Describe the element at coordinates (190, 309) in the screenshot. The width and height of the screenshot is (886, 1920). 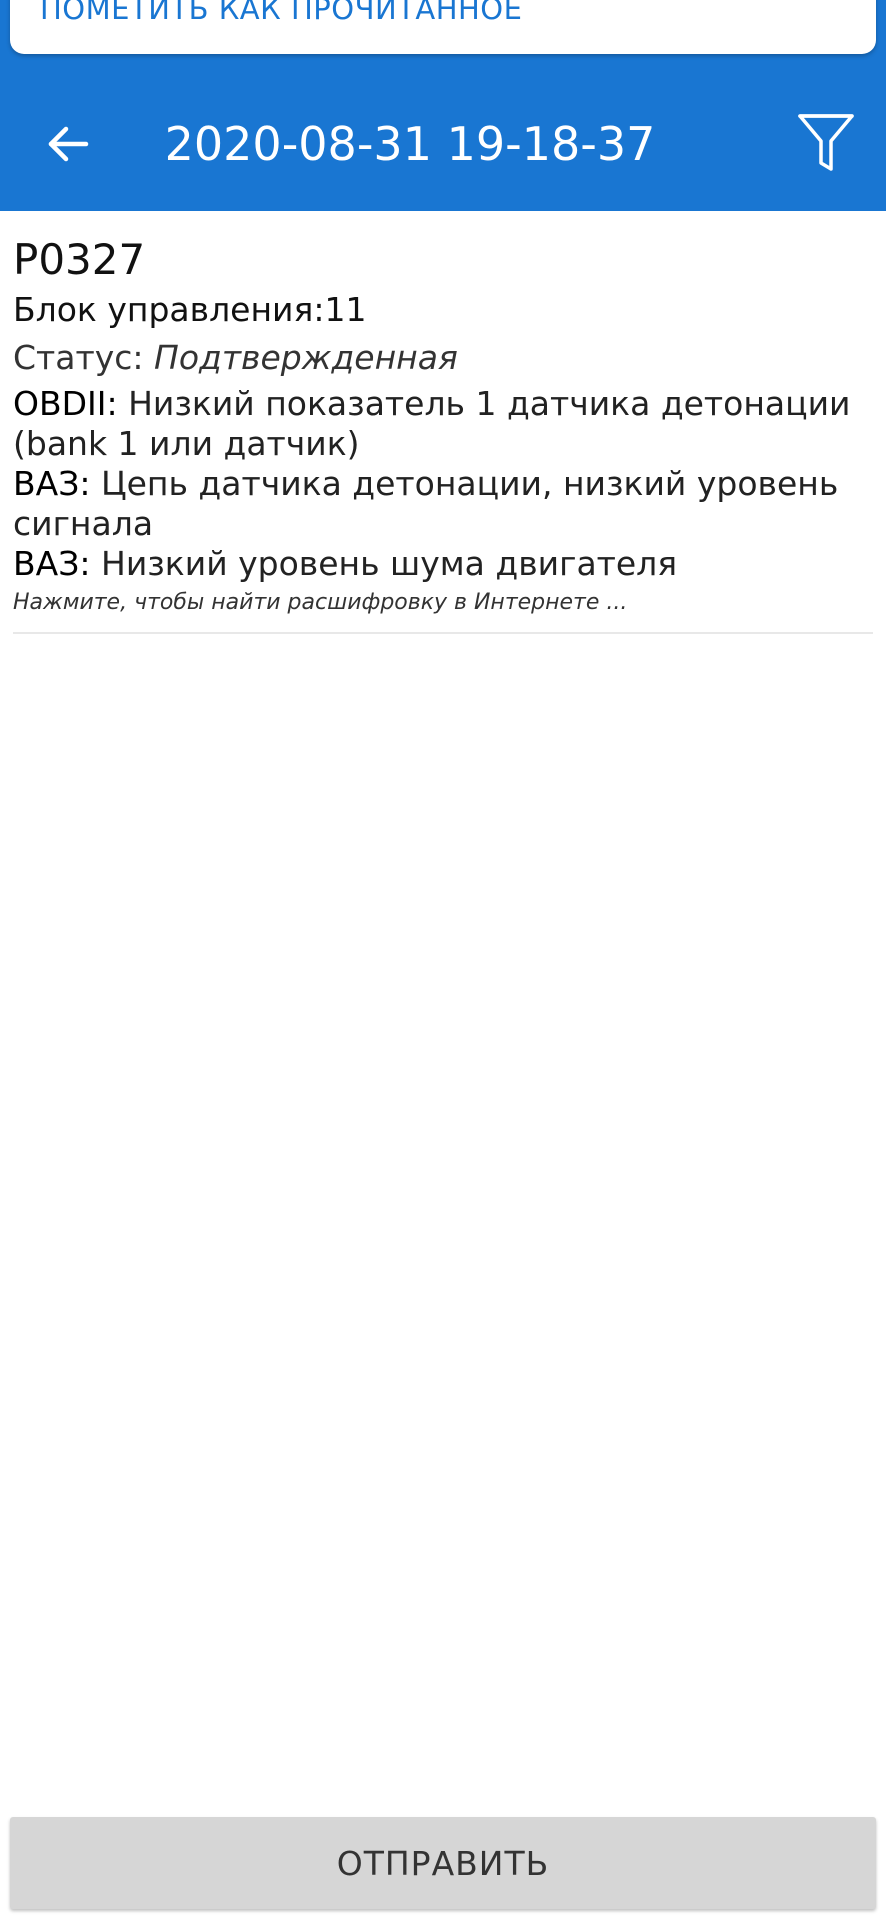
I see `control-unit-label: Блок управления:11` at that location.